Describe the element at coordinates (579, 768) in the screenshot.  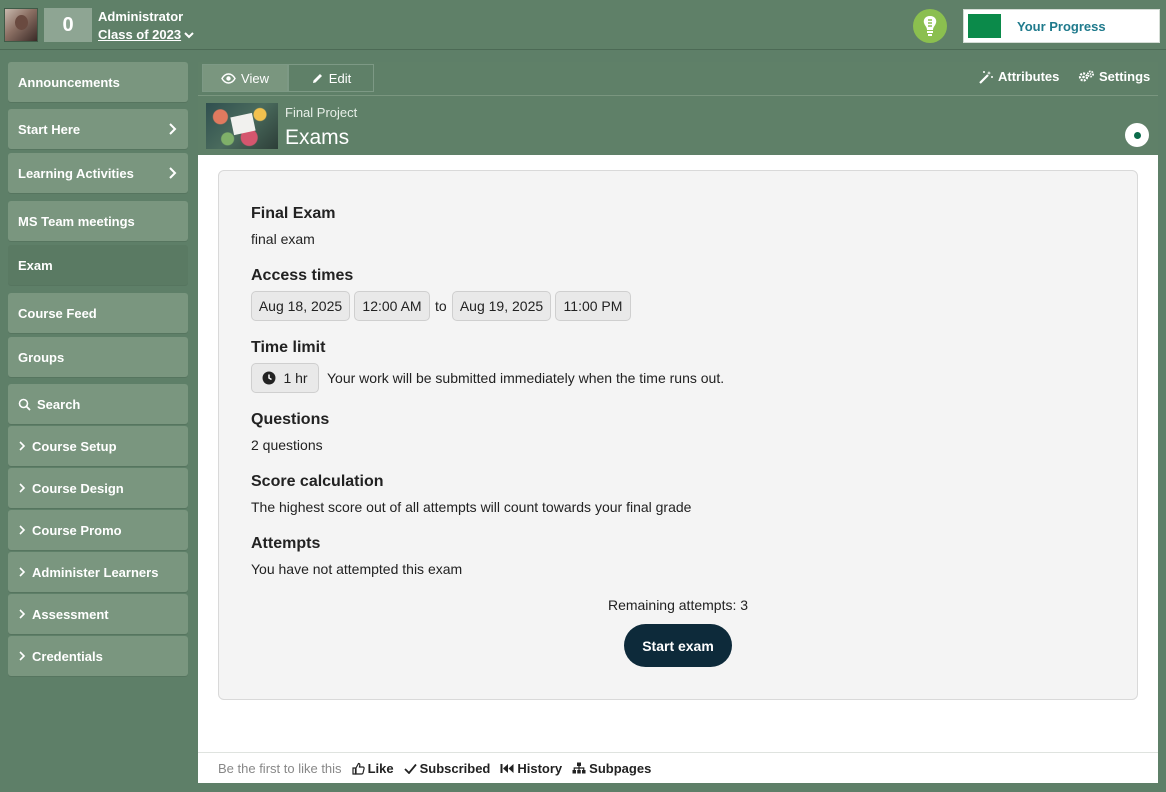
I see `sitemap-icon` at that location.